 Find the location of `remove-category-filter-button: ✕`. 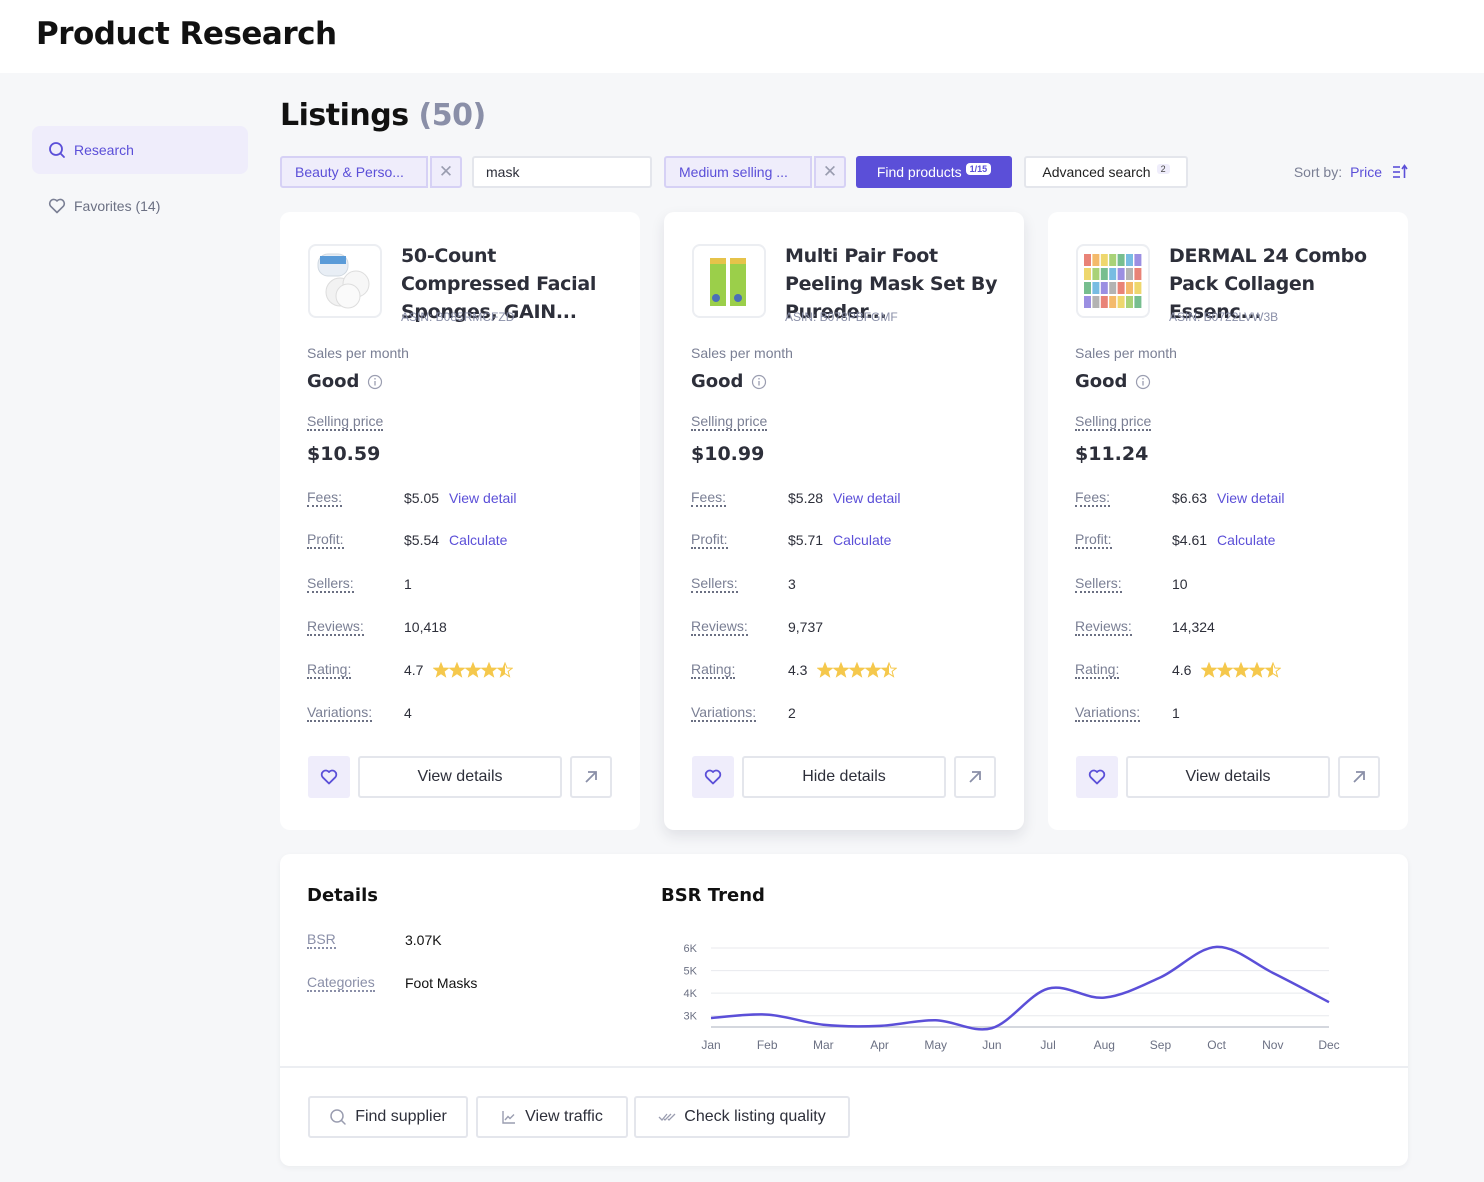

remove-category-filter-button: ✕ is located at coordinates (446, 172).